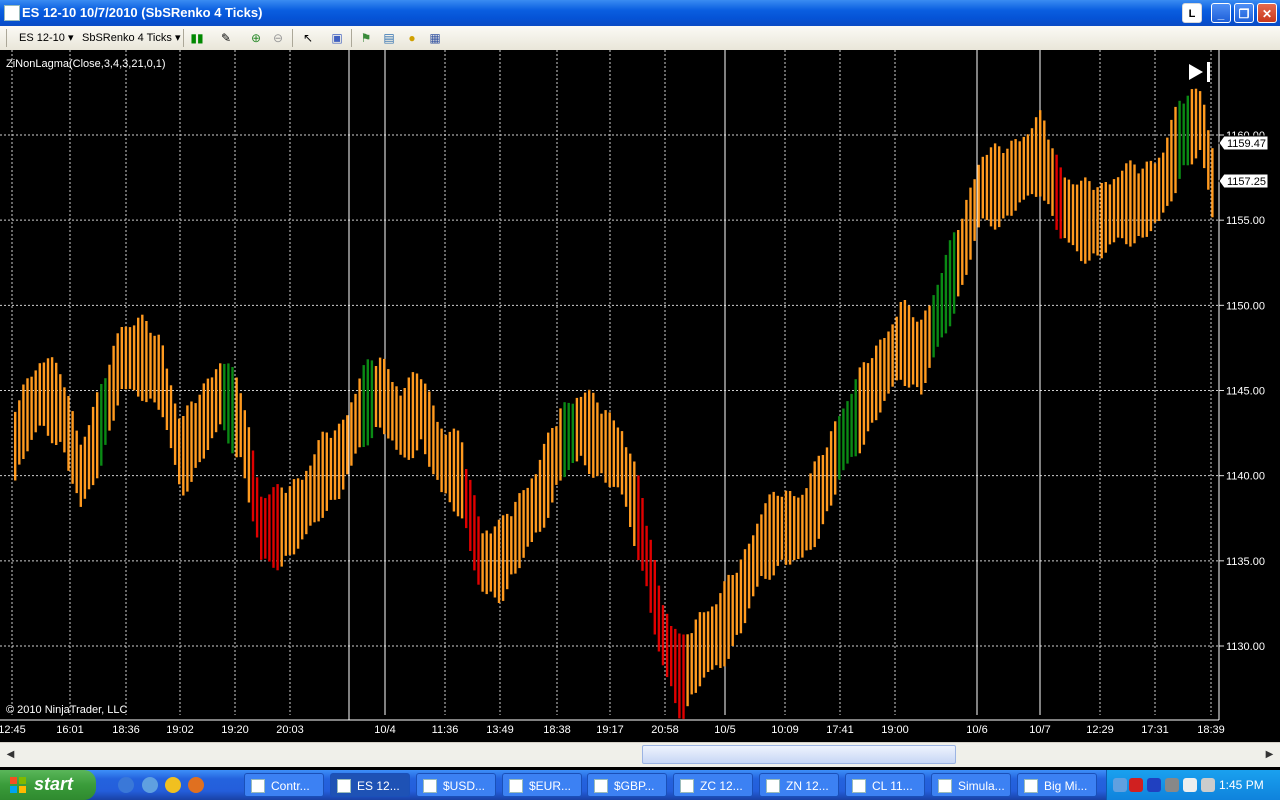 The height and width of the screenshot is (800, 1280). What do you see at coordinates (13, 730) in the screenshot?
I see `time-label: 12:45` at bounding box center [13, 730].